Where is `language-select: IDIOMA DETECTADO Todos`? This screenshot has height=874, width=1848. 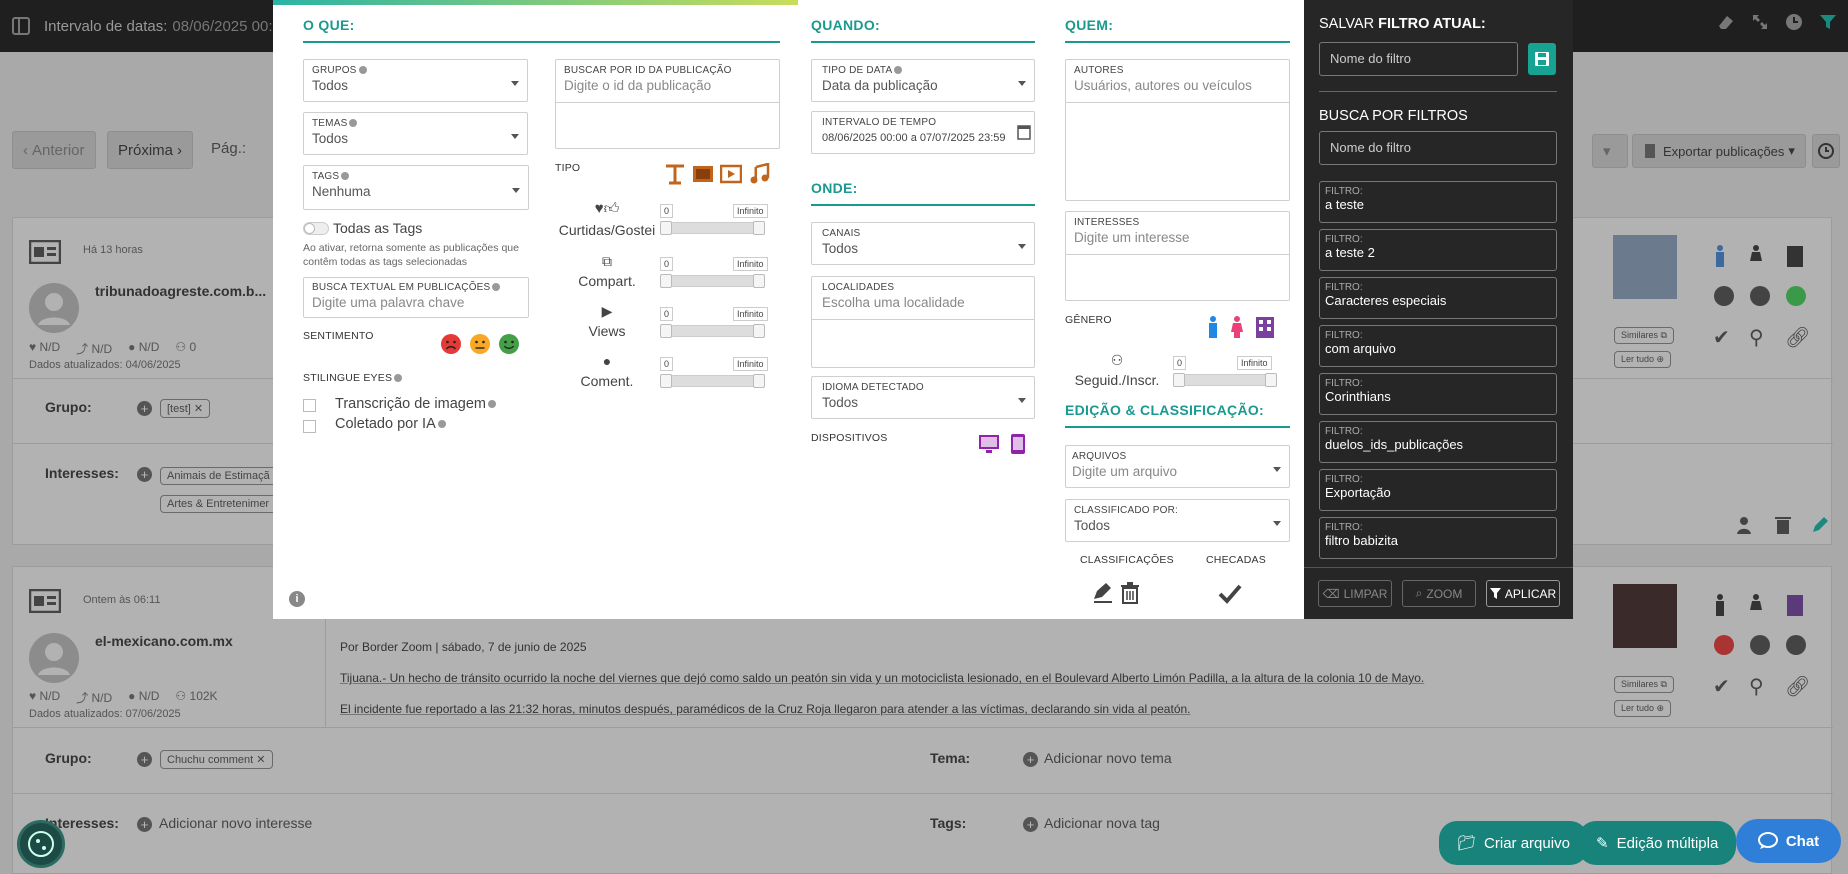 language-select: IDIOMA DETECTADO Todos is located at coordinates (923, 397).